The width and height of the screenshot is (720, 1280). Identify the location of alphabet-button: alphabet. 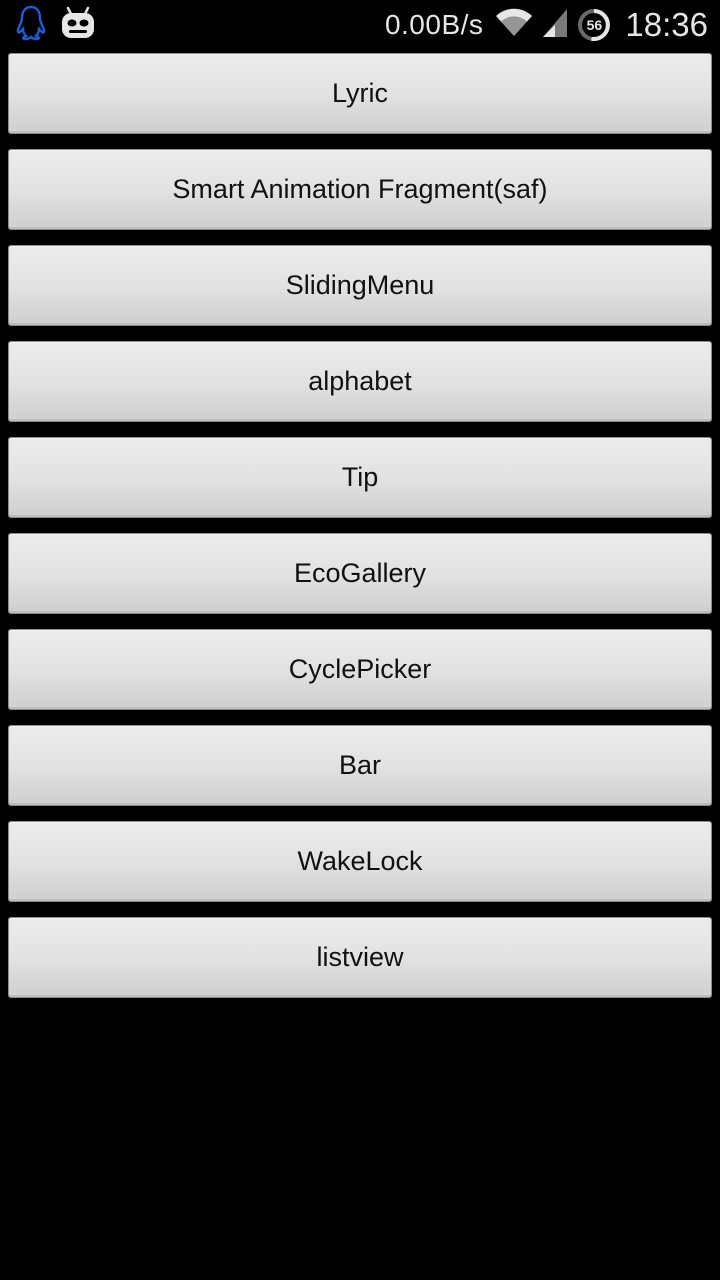
(360, 381).